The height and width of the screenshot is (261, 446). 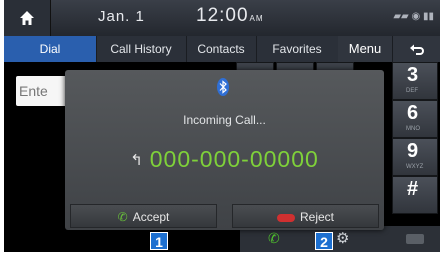 I want to click on caller-number: 000-000-00000, so click(x=234, y=159).